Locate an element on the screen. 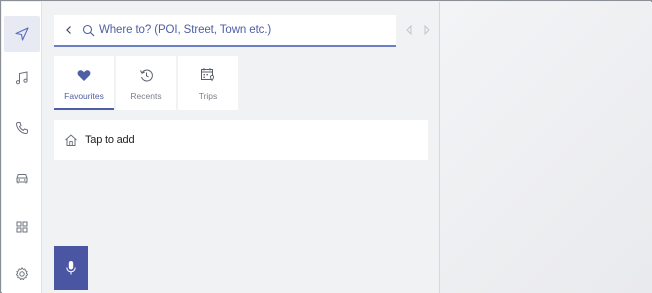 The height and width of the screenshot is (293, 652). car-icon is located at coordinates (22, 179).